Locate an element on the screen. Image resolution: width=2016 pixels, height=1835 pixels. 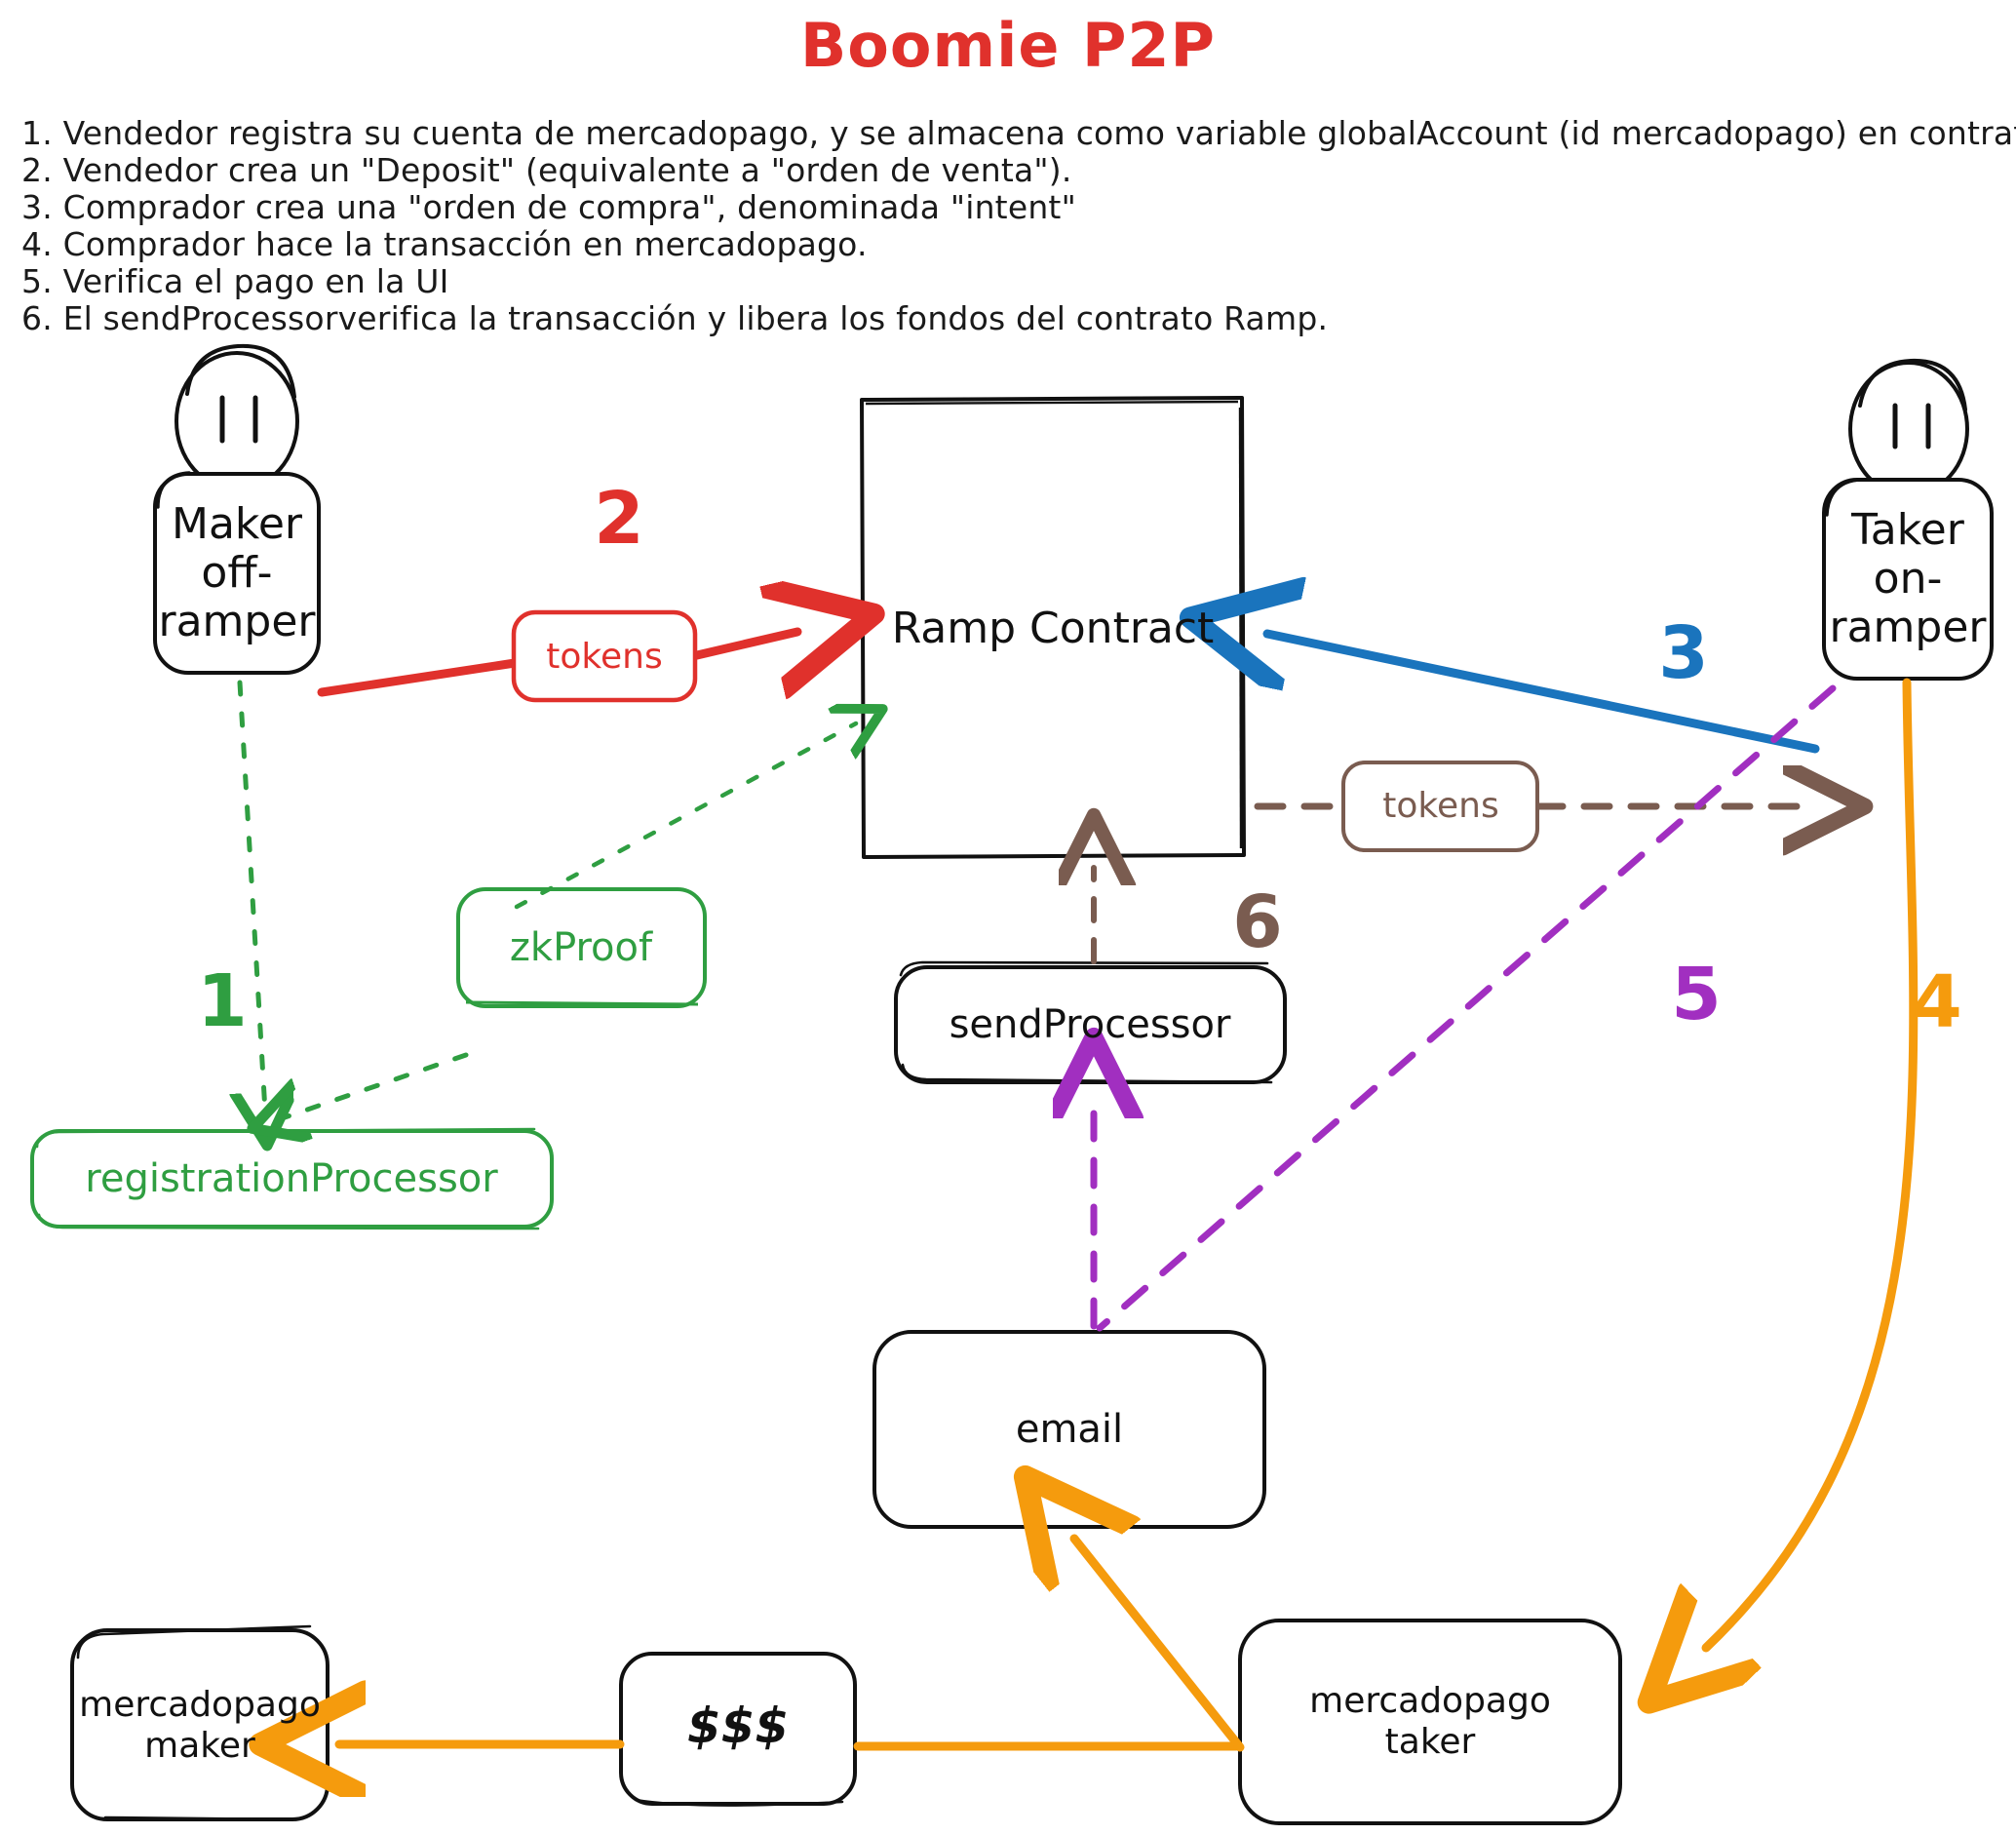
node-taker-on-ramper is located at coordinates (1908, 519).